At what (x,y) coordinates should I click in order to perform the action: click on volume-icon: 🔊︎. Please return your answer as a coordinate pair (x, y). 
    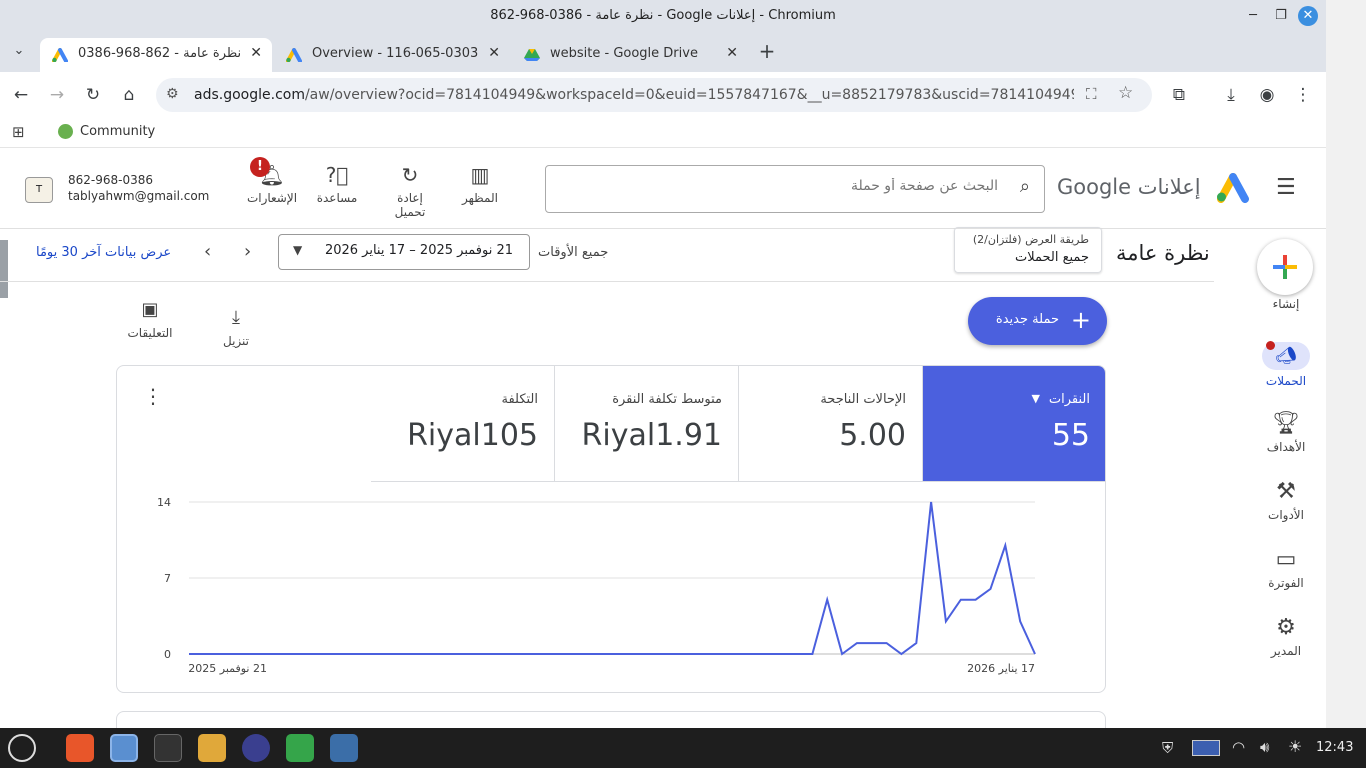
    Looking at the image, I should click on (1264, 747).